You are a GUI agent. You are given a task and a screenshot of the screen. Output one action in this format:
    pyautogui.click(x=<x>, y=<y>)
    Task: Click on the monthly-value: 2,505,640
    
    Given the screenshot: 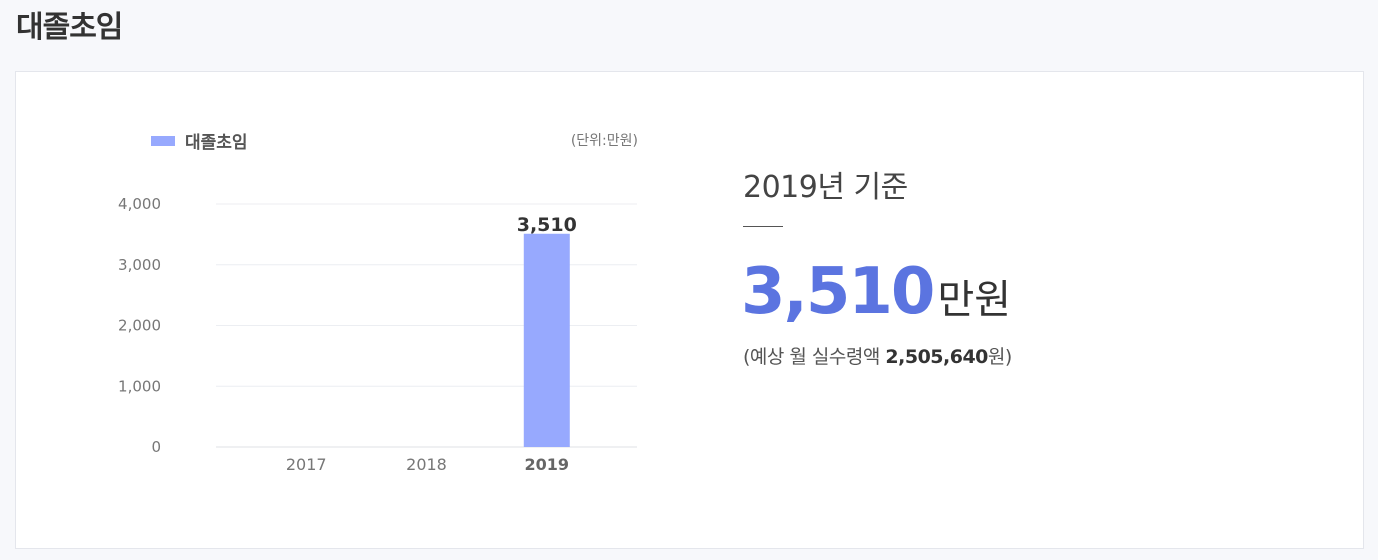 What is the action you would take?
    pyautogui.click(x=936, y=357)
    